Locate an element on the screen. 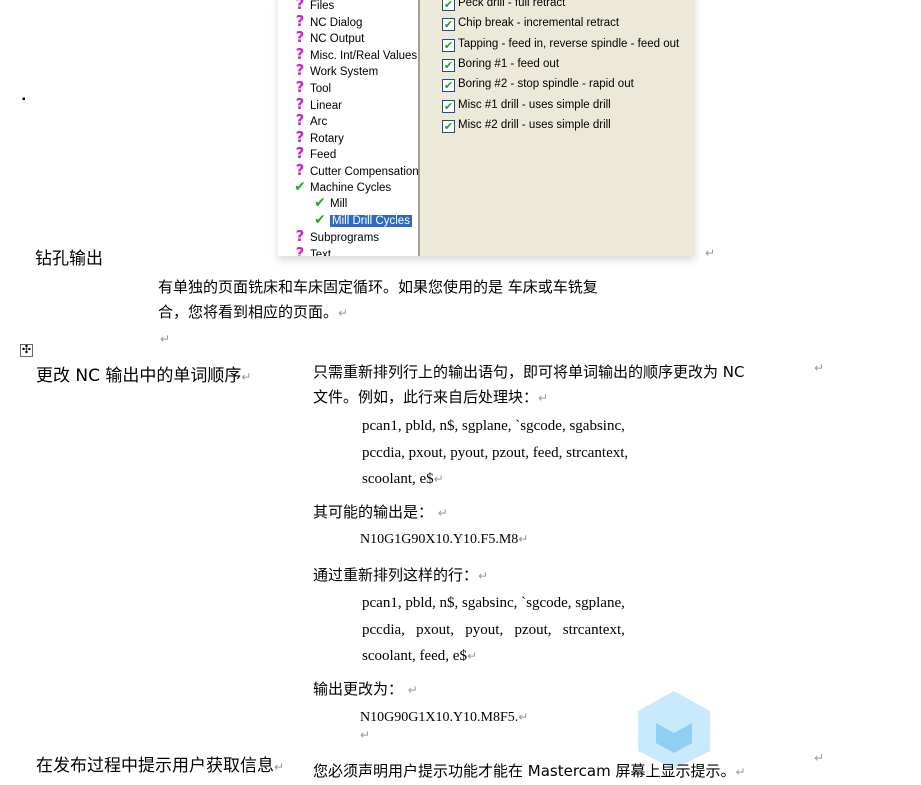 This screenshot has height=785, width=921. tree-item-label: Linear is located at coordinates (326, 105).